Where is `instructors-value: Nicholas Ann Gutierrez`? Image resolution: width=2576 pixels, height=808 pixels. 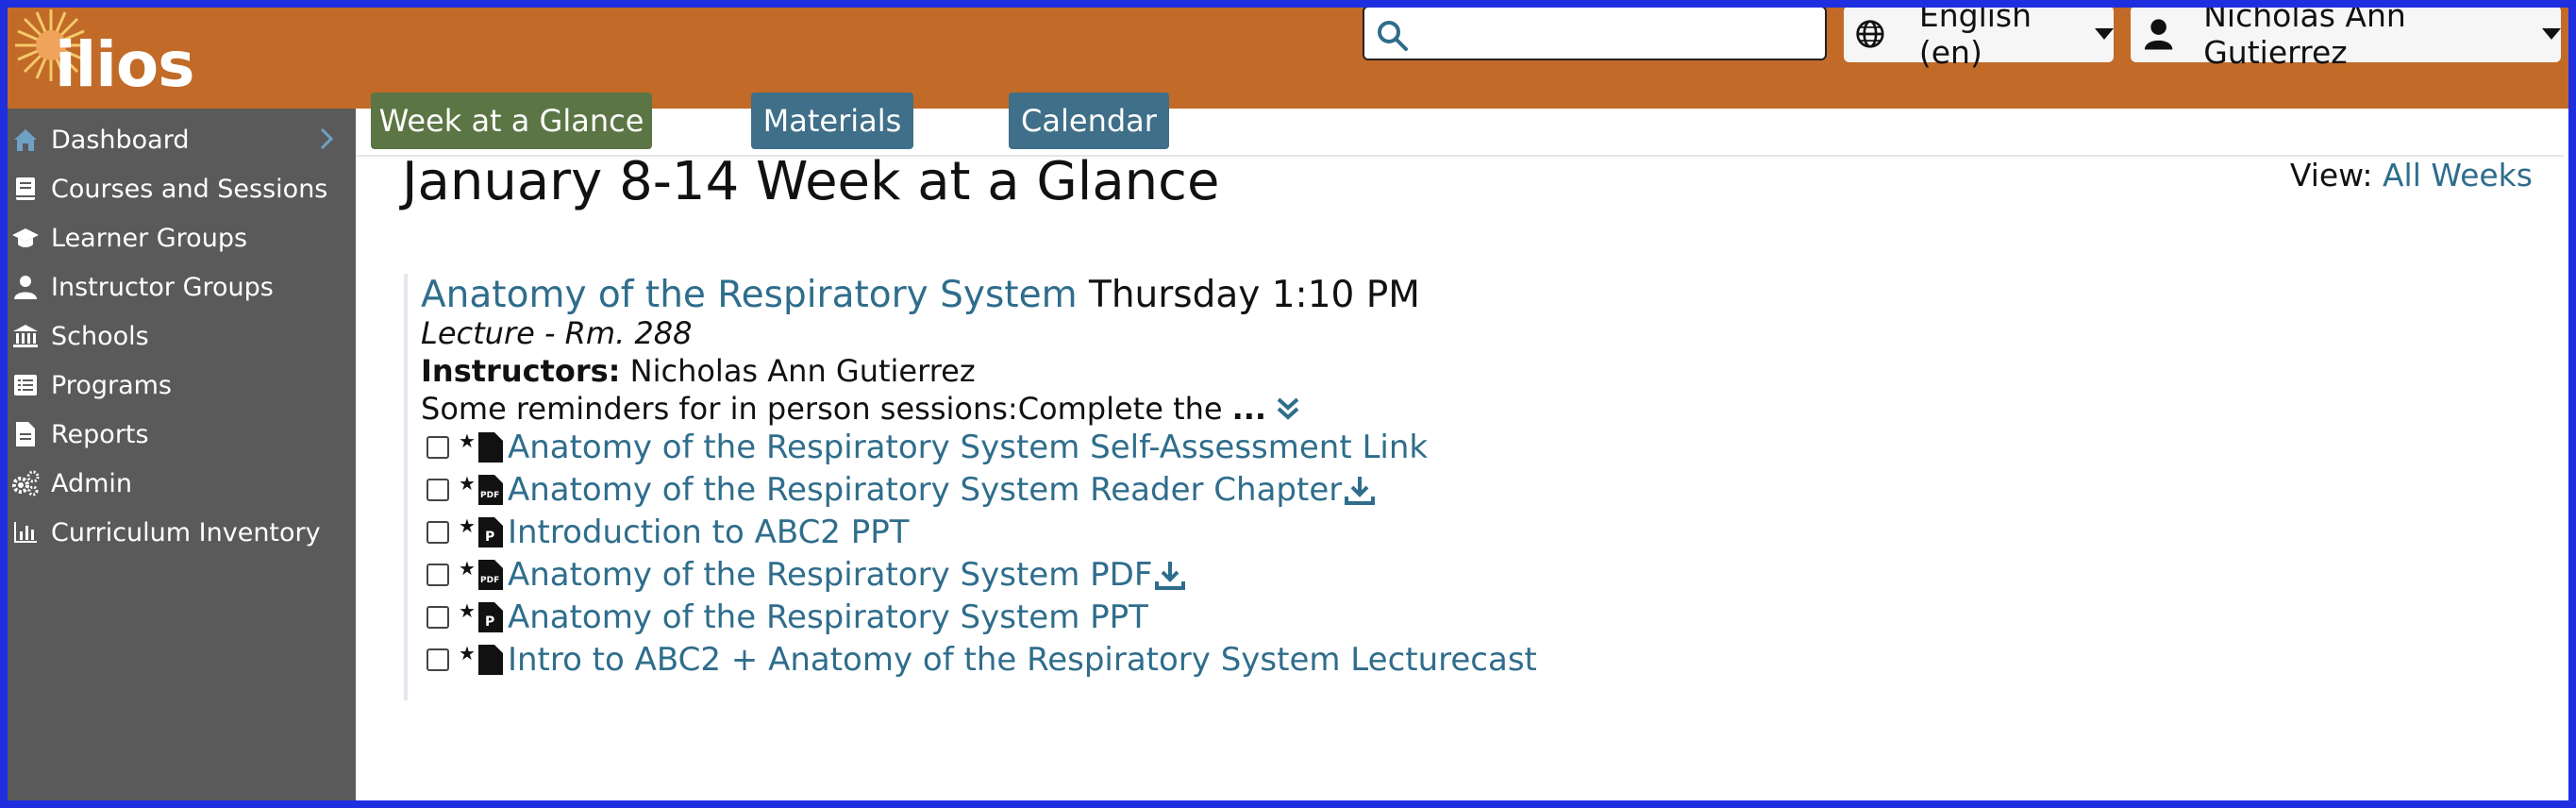
instructors-value: Nicholas Ann Gutierrez is located at coordinates (802, 371).